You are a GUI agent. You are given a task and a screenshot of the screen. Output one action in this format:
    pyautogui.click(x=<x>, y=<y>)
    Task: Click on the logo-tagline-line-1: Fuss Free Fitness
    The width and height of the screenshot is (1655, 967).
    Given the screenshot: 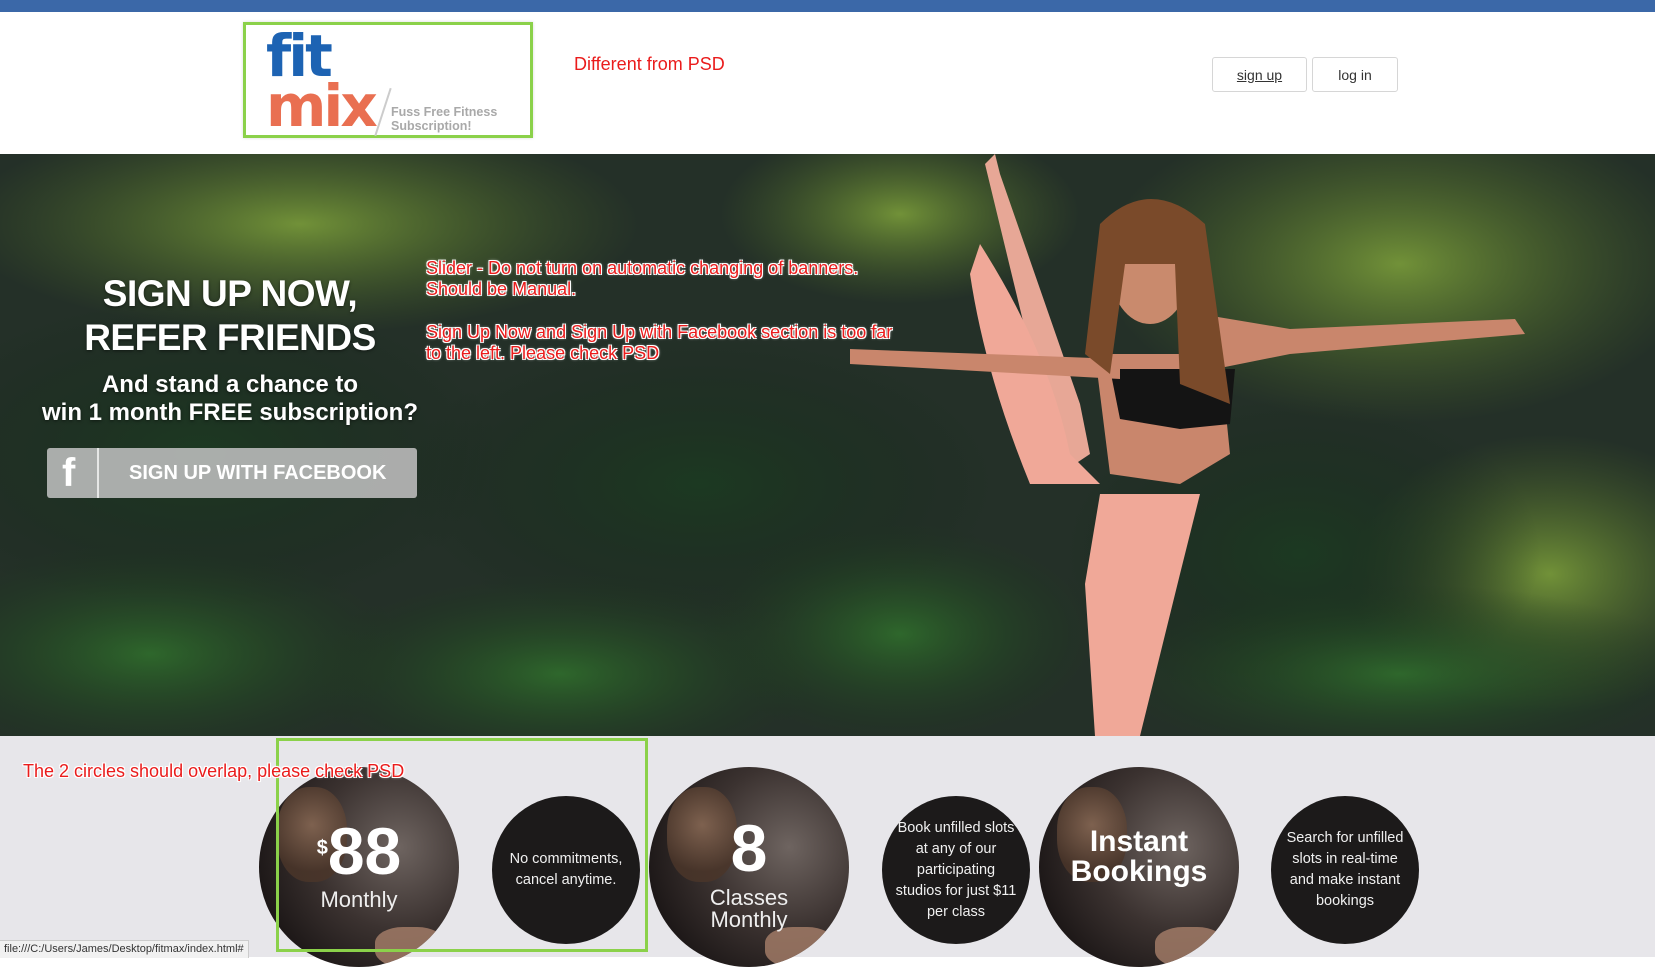 What is the action you would take?
    pyautogui.click(x=444, y=112)
    